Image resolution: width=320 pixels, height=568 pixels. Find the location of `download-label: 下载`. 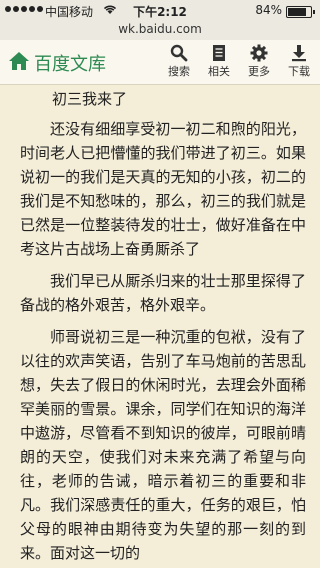

download-label: 下载 is located at coordinates (299, 71).